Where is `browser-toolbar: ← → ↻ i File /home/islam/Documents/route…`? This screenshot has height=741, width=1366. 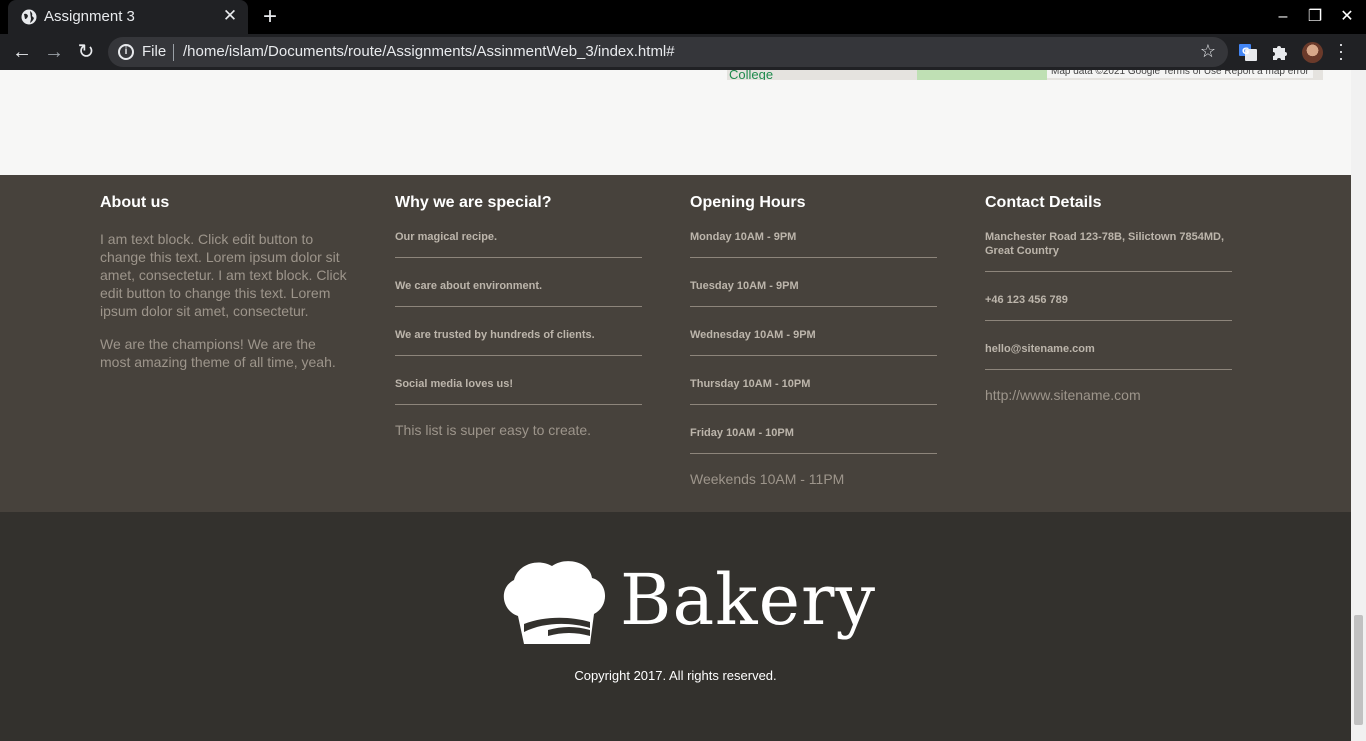 browser-toolbar: ← → ↻ i File /home/islam/Documents/route… is located at coordinates (683, 52).